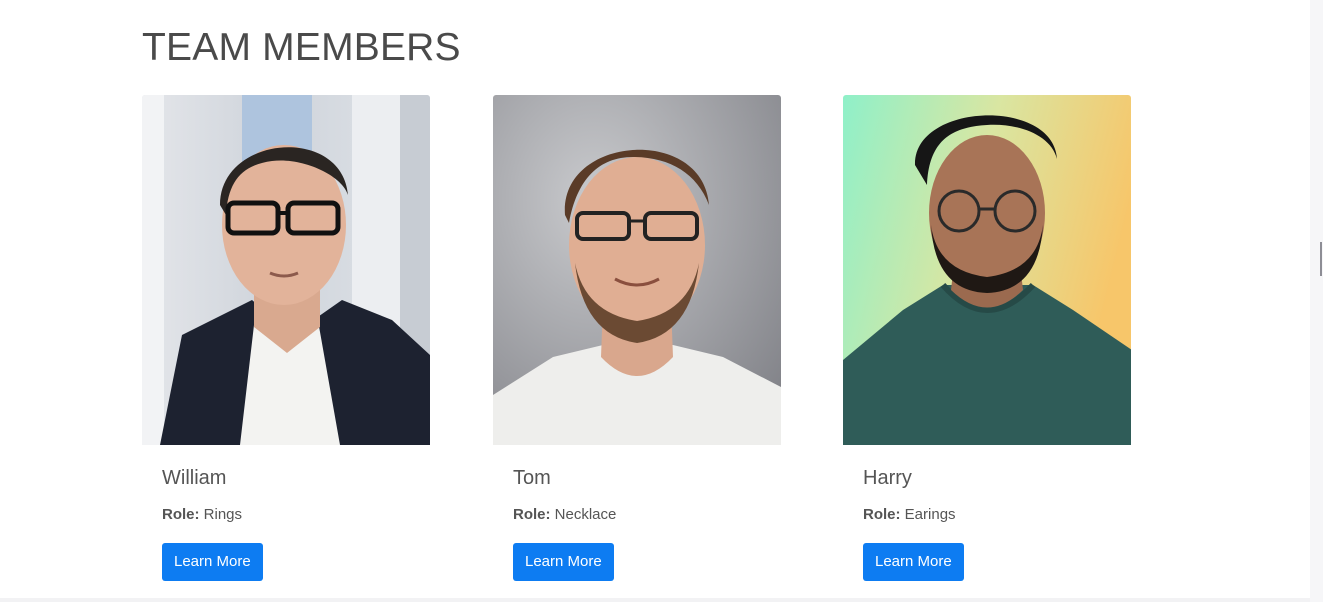 The width and height of the screenshot is (1323, 602). I want to click on member-name: William, so click(194, 478).